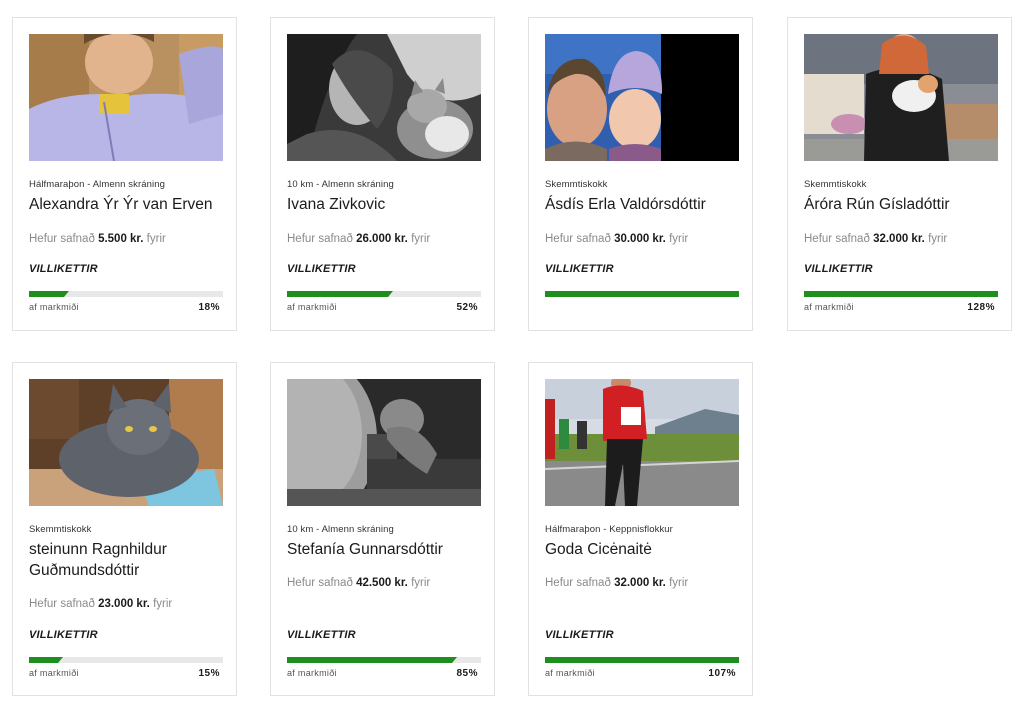 This screenshot has height=716, width=1024. What do you see at coordinates (385, 204) in the screenshot?
I see `runner-name: Ivana Zivkovic` at bounding box center [385, 204].